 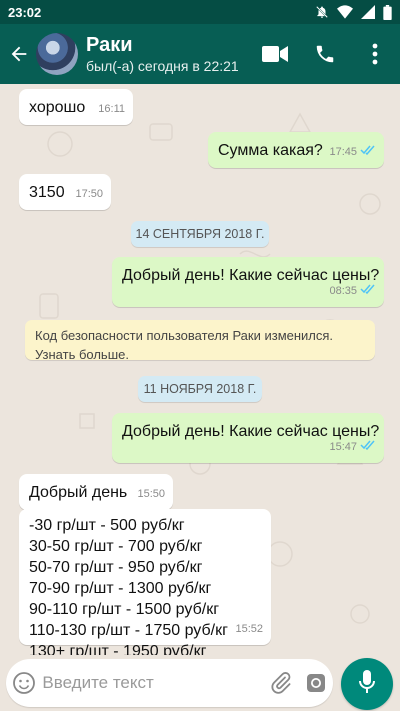 What do you see at coordinates (111, 109) in the screenshot?
I see `message-time: 16:11` at bounding box center [111, 109].